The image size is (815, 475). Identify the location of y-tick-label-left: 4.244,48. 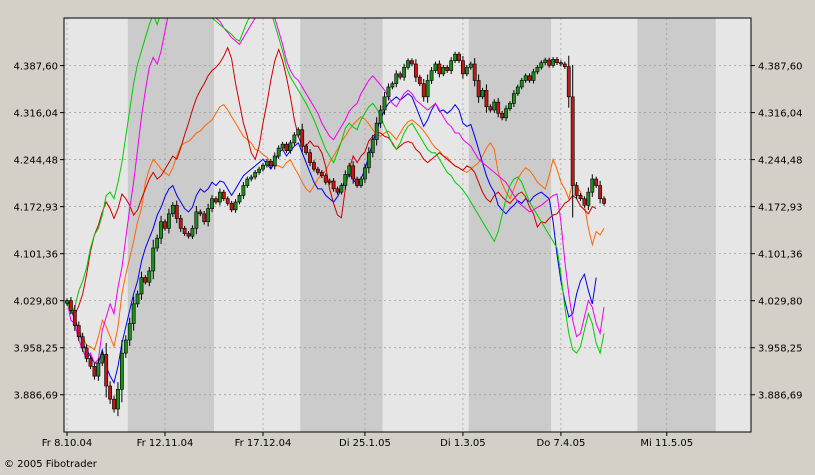
(35, 161).